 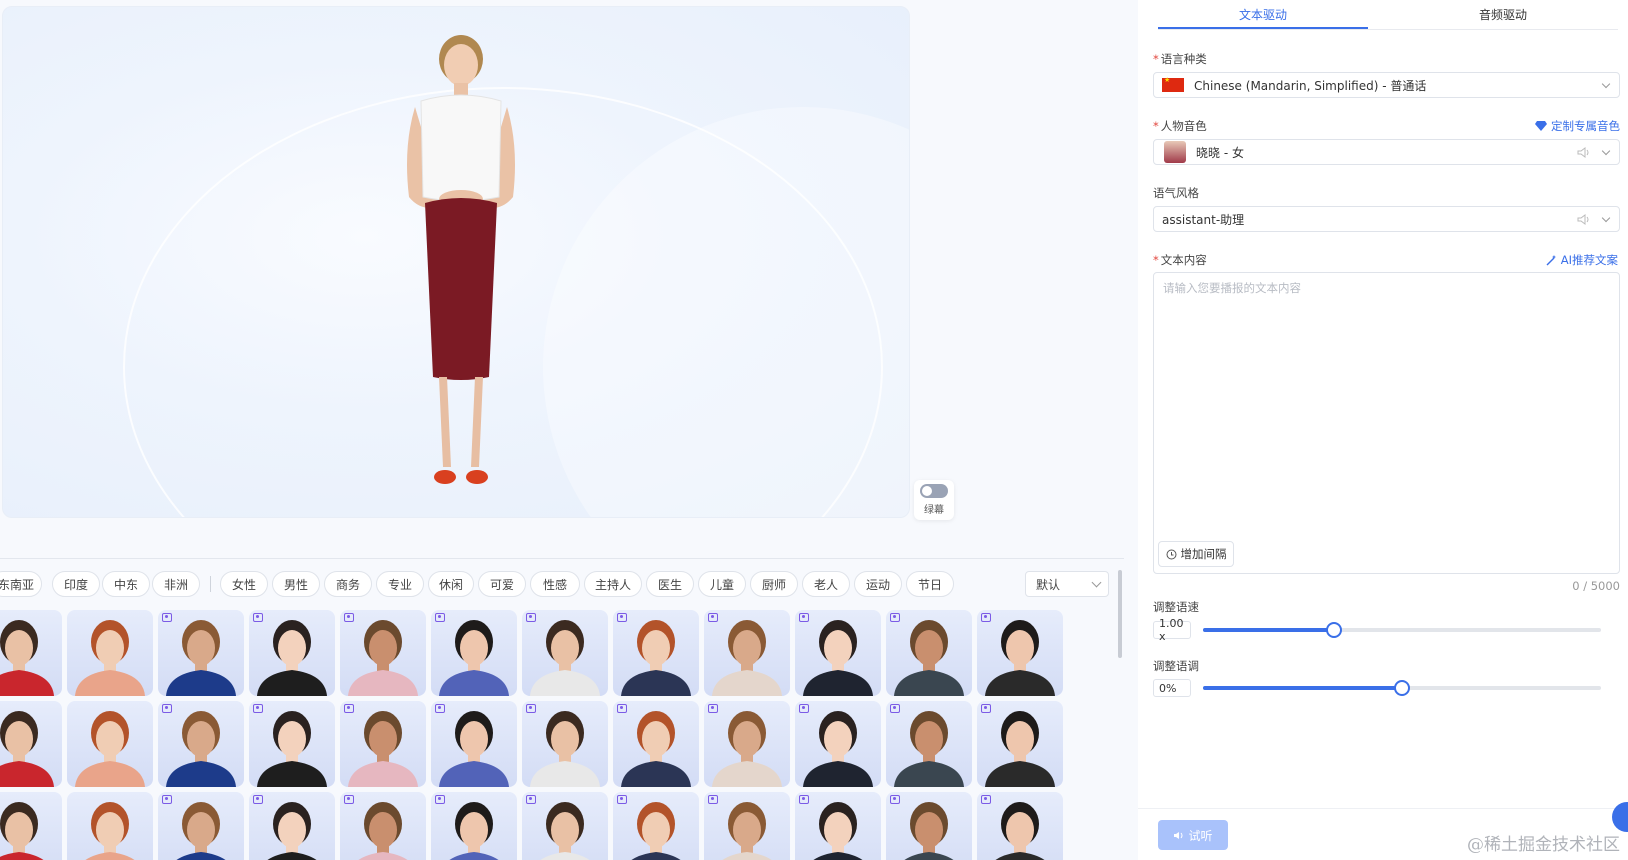 What do you see at coordinates (1232, 288) in the screenshot?
I see `text-placeholder: 请输入您要播报的文本内容` at bounding box center [1232, 288].